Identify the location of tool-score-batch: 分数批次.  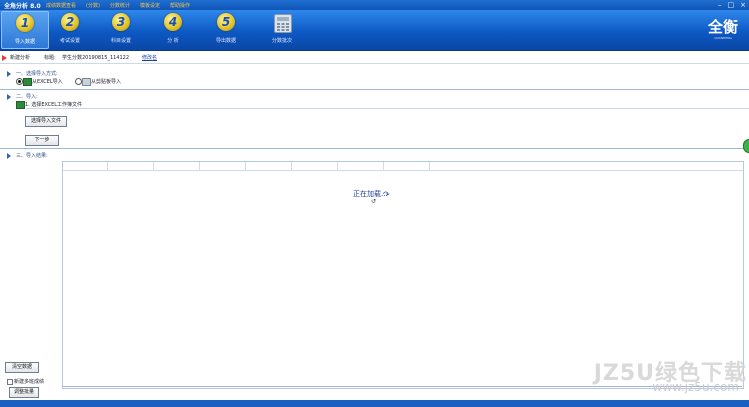
(282, 29).